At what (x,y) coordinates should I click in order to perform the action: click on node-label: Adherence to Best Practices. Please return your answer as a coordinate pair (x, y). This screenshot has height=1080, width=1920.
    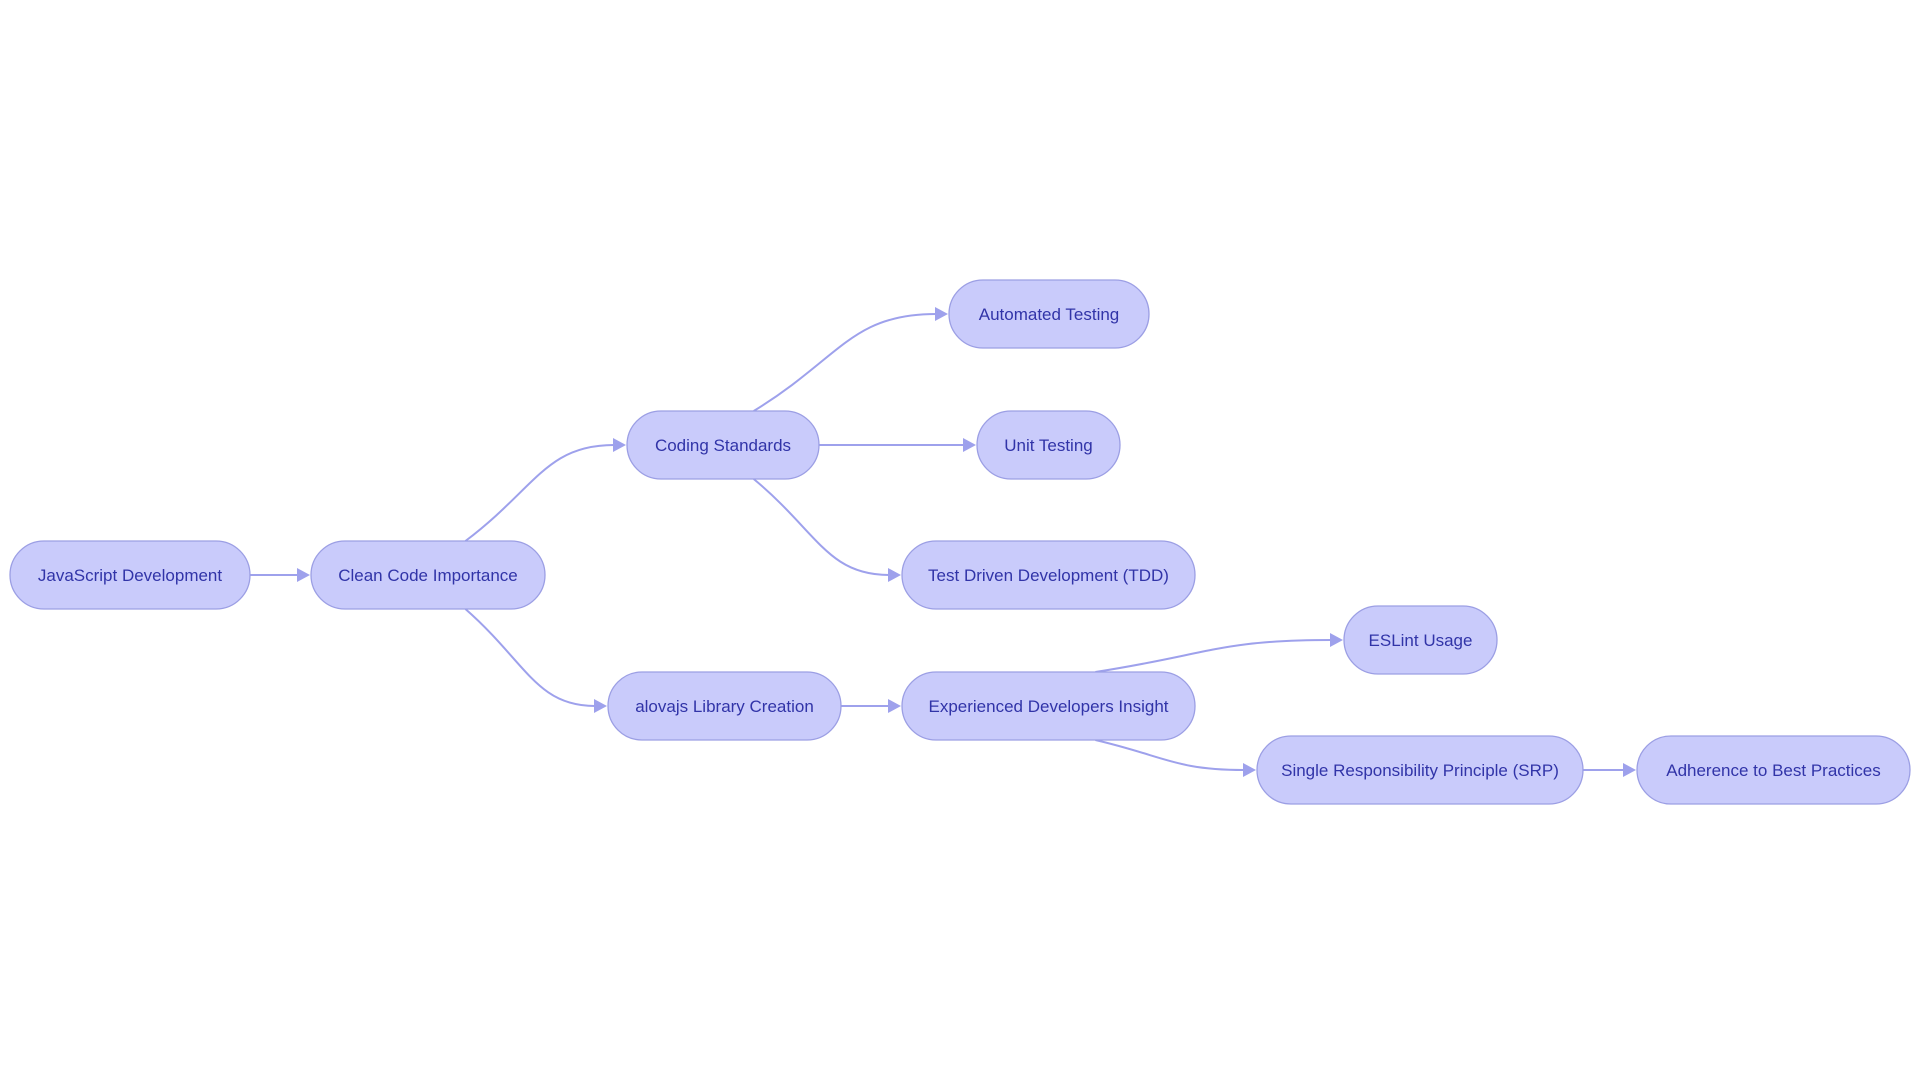
    Looking at the image, I should click on (1773, 770).